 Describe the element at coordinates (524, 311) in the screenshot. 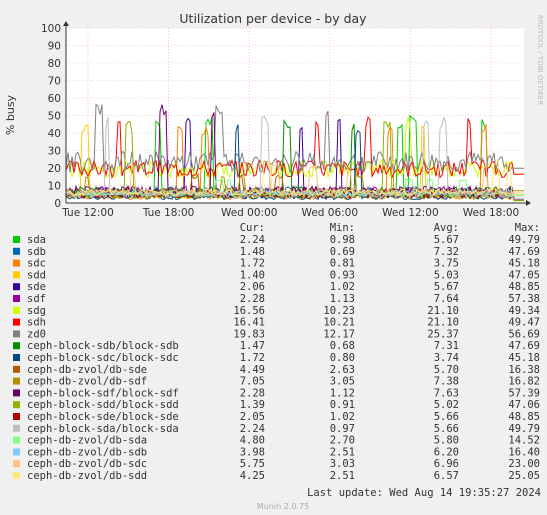

I see `legend-value-max: 49.34` at that location.